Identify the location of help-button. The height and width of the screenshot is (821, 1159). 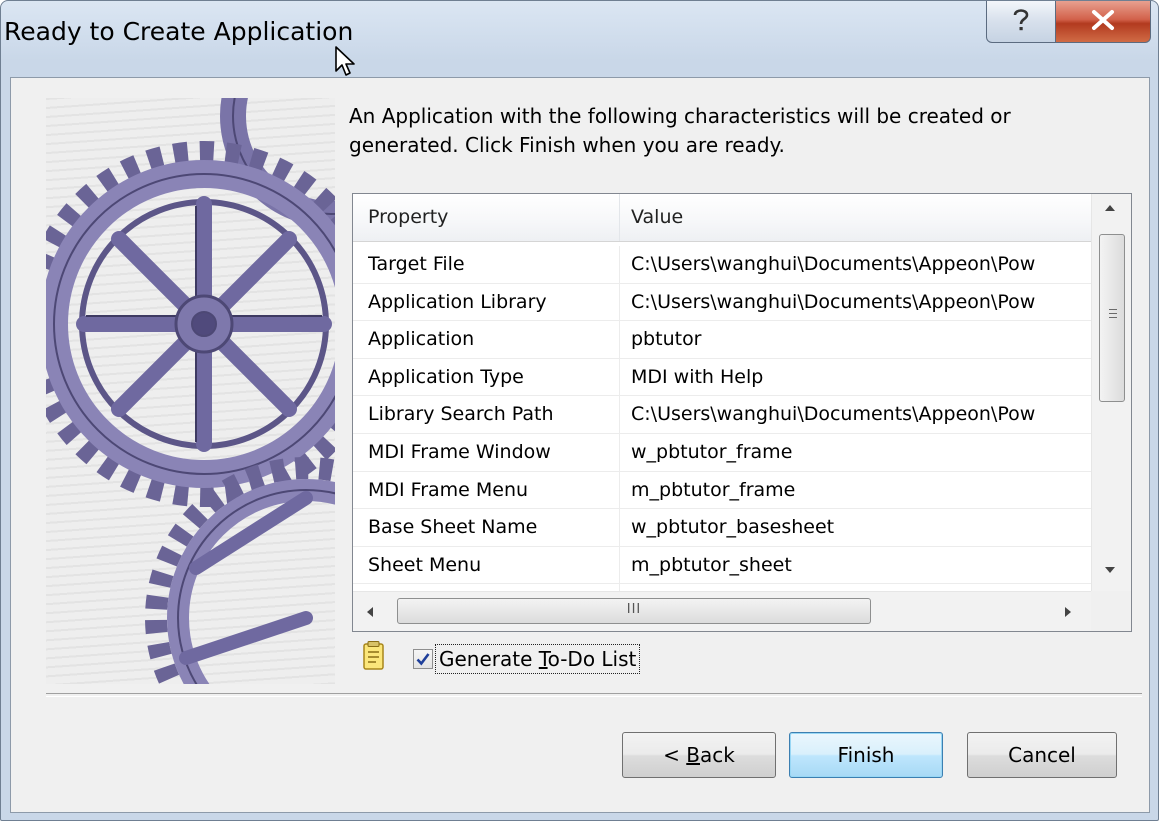
(1021, 22).